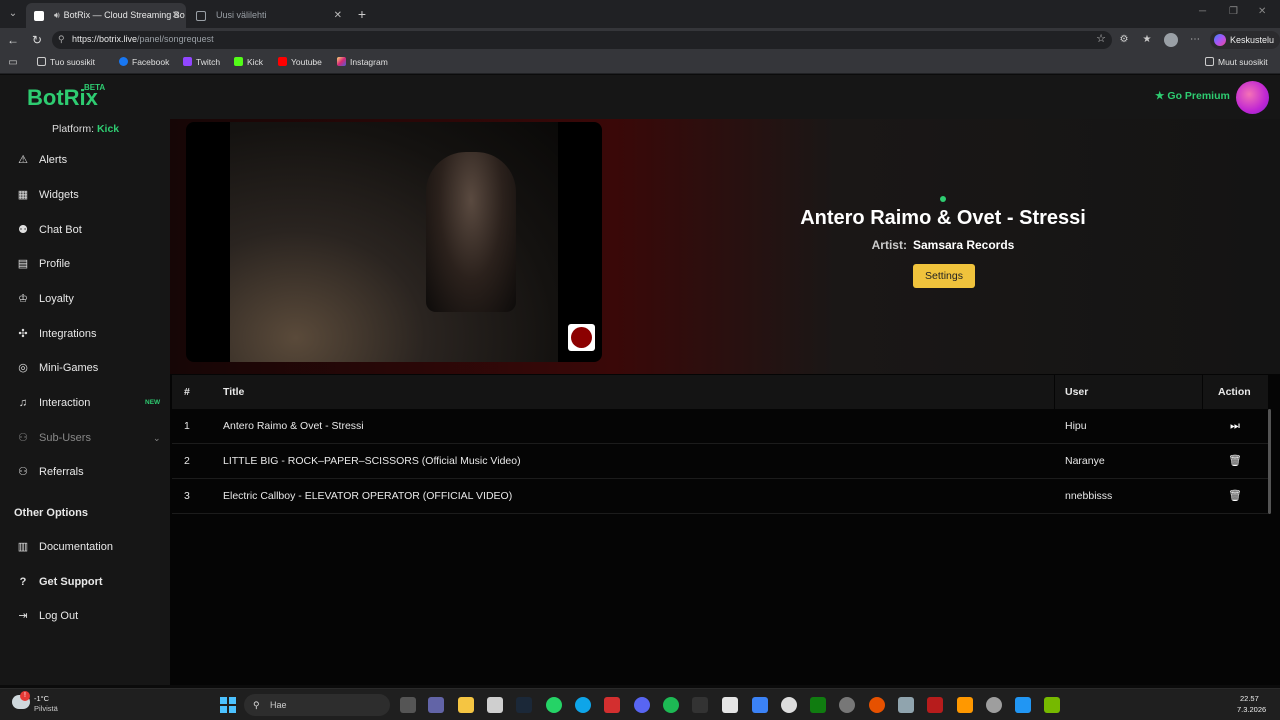 The width and height of the screenshot is (1280, 720). I want to click on speaker-icon: 🔊︎, so click(57, 15).